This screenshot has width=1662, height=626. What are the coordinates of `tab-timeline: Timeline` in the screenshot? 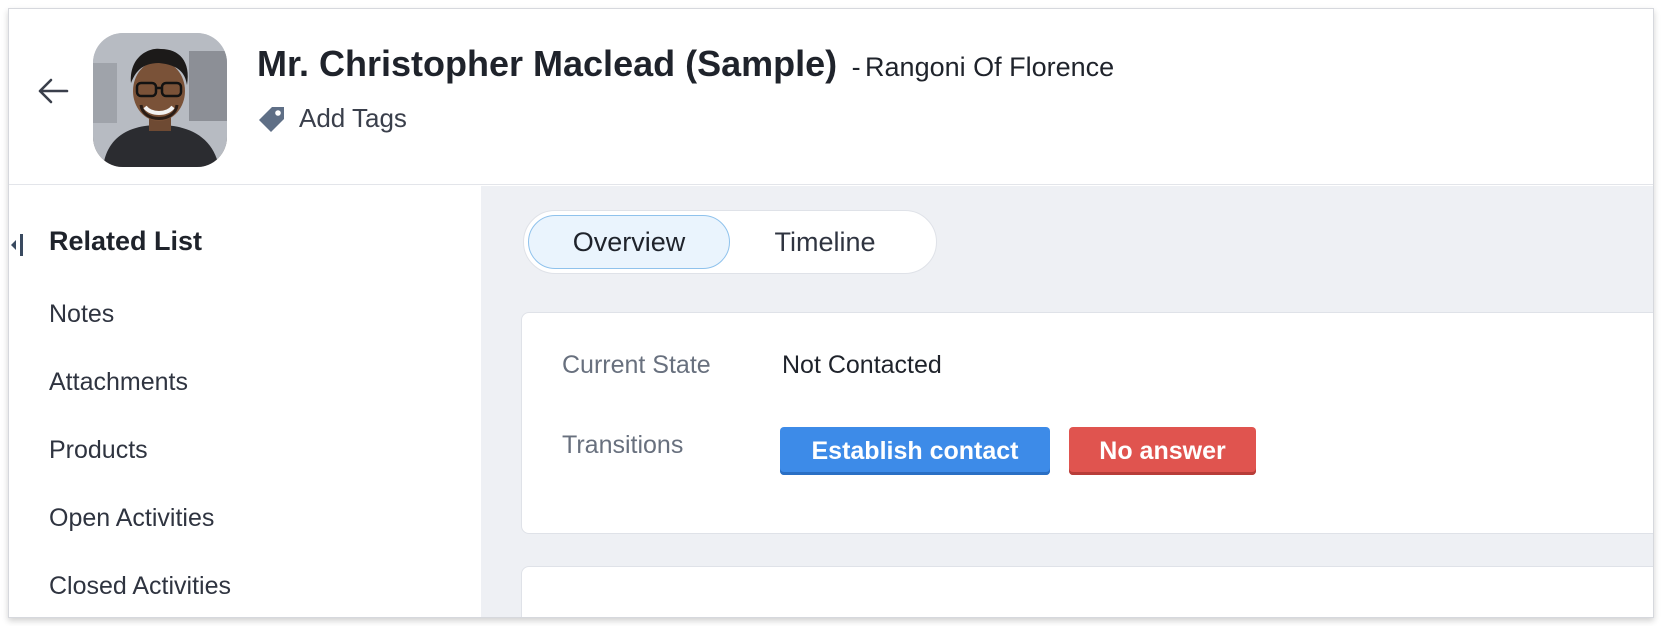 It's located at (825, 242).